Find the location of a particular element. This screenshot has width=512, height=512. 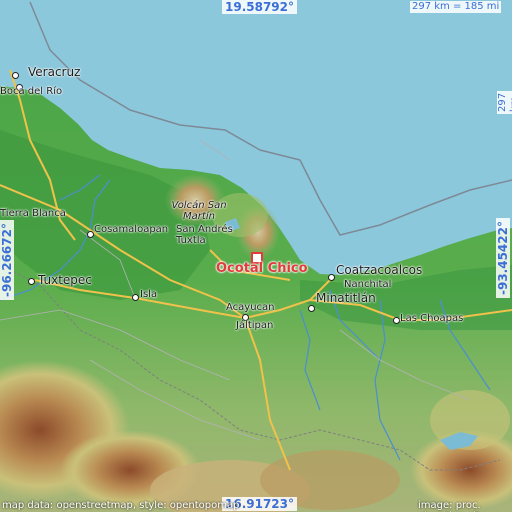

city-label-cosamaloapan: Cosamaloapan is located at coordinates (131, 229).